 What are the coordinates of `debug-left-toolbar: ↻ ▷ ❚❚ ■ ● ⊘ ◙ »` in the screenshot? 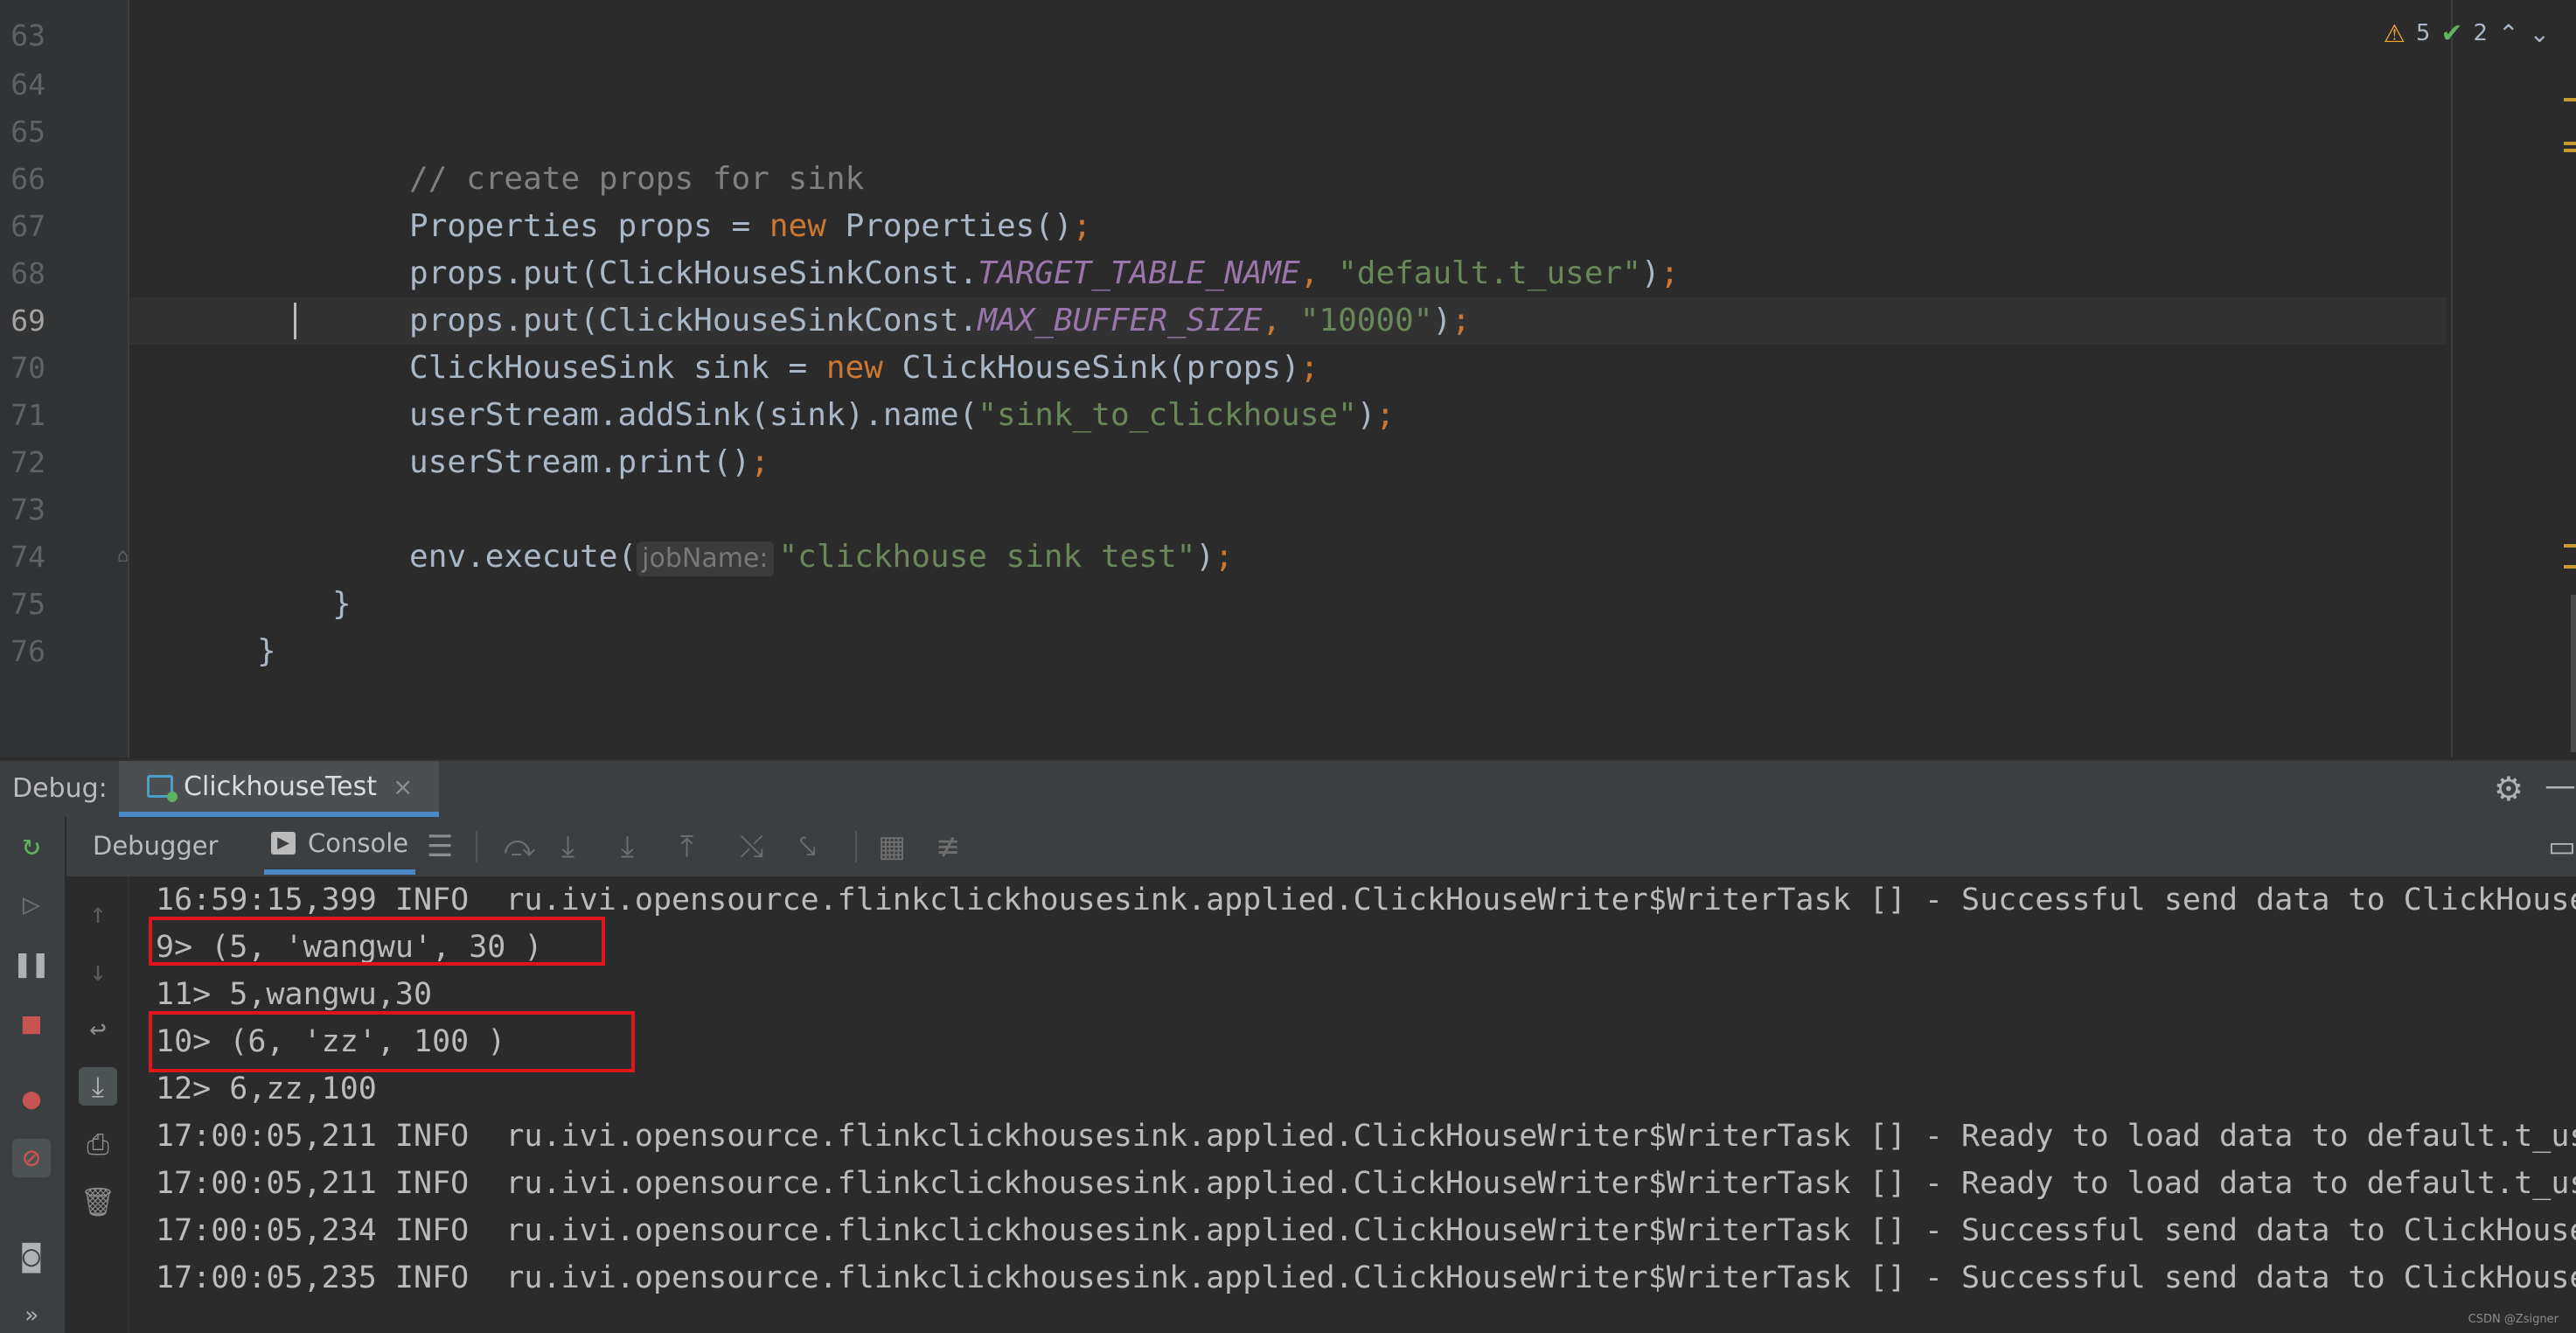 It's located at (33, 1075).